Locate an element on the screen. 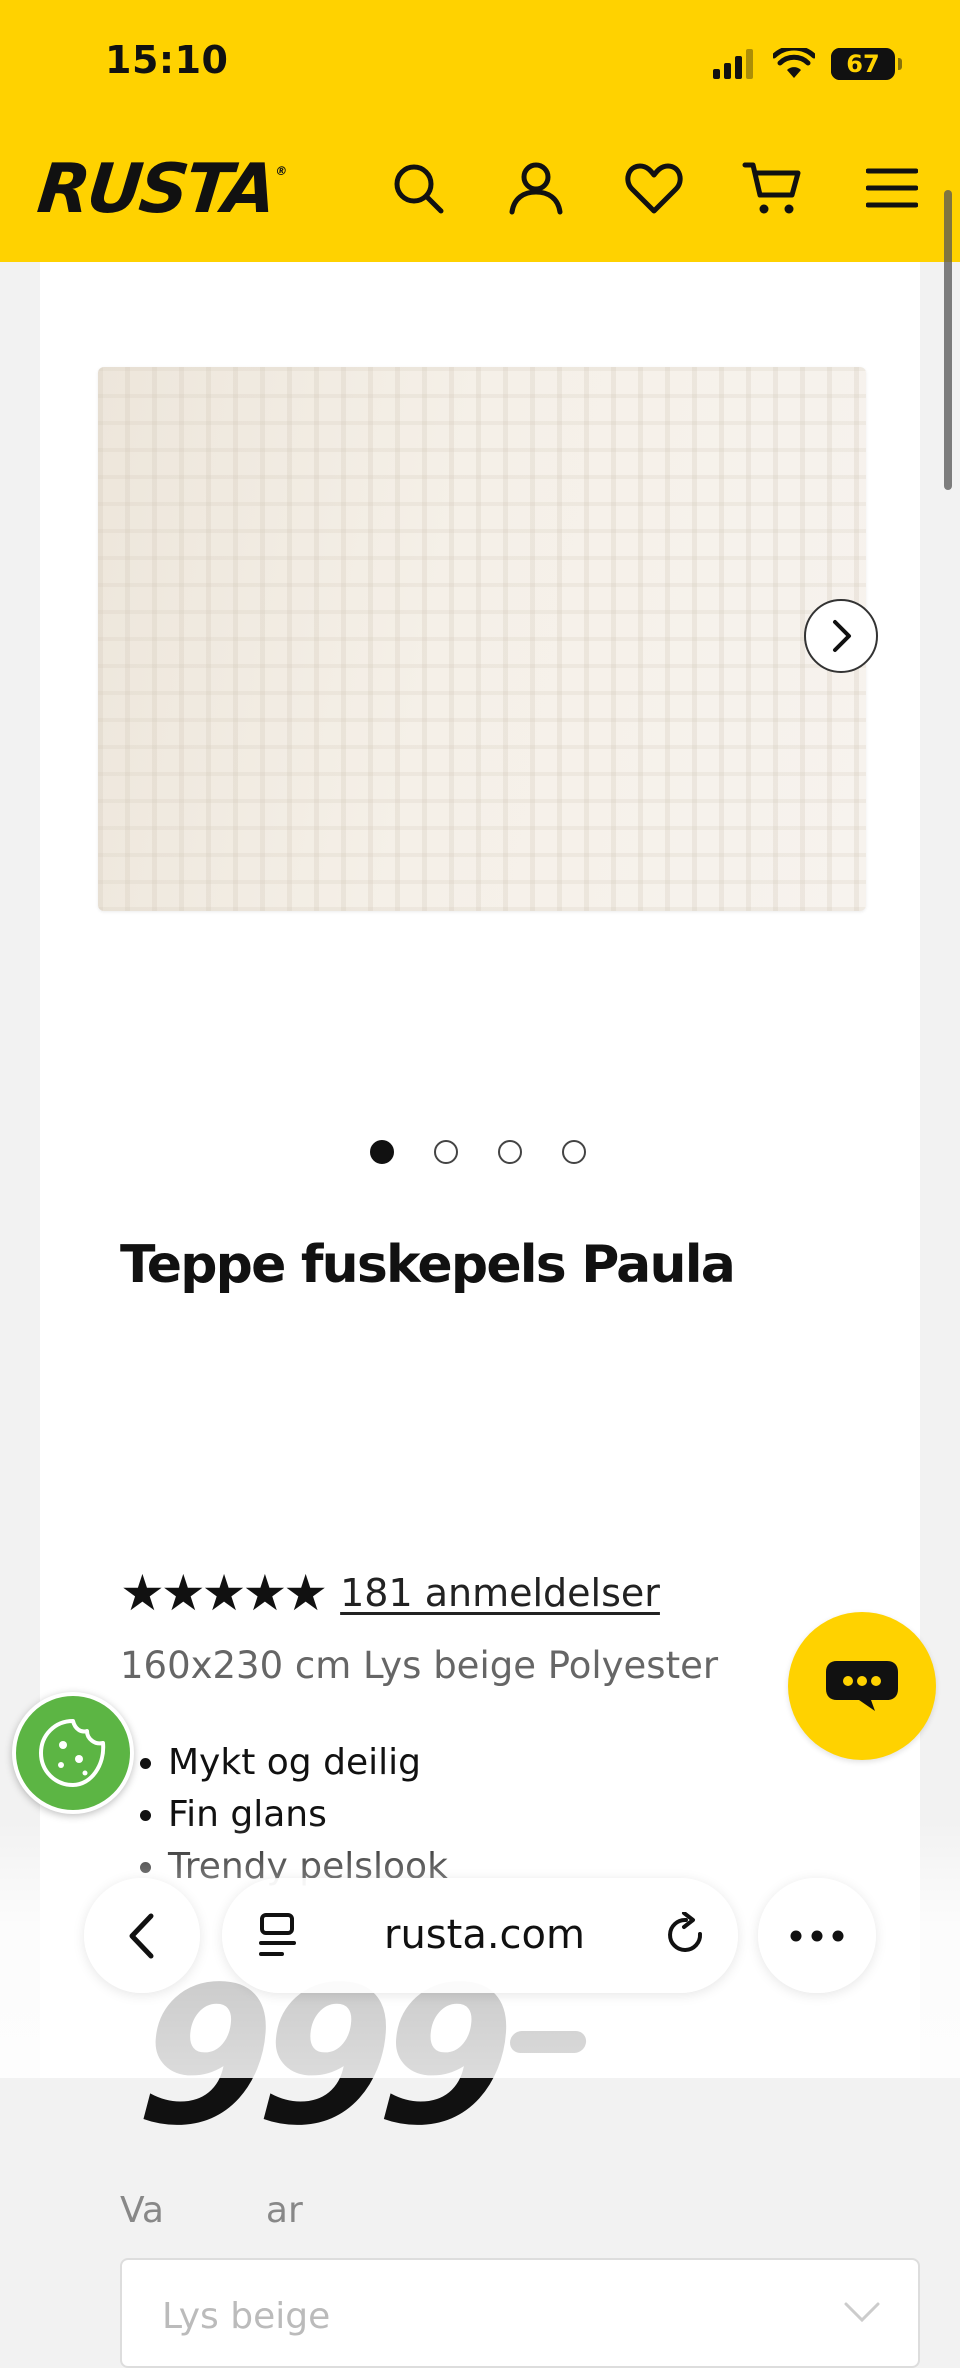 The height and width of the screenshot is (2368, 960). variant-select: Lys beige is located at coordinates (520, 2313).